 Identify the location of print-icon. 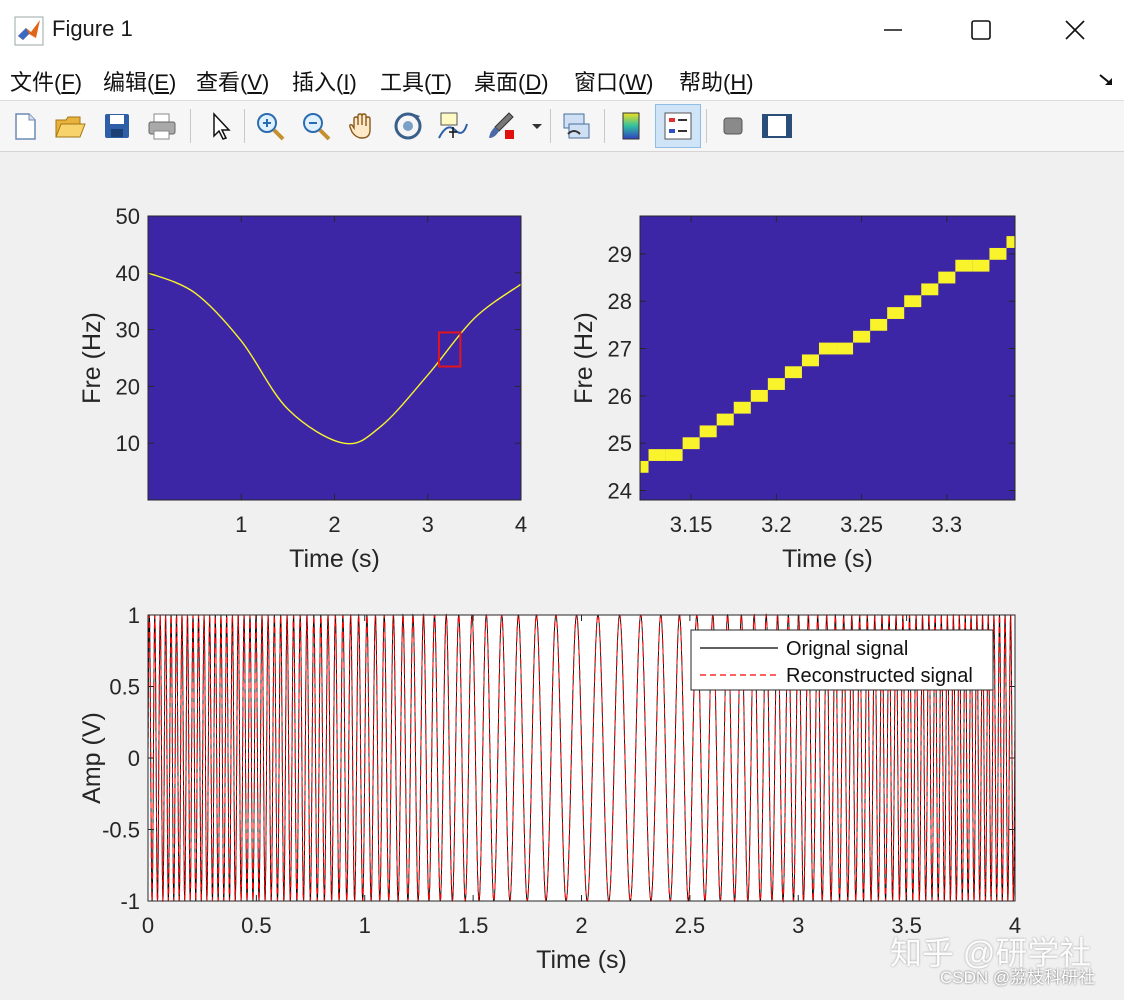
(162, 126).